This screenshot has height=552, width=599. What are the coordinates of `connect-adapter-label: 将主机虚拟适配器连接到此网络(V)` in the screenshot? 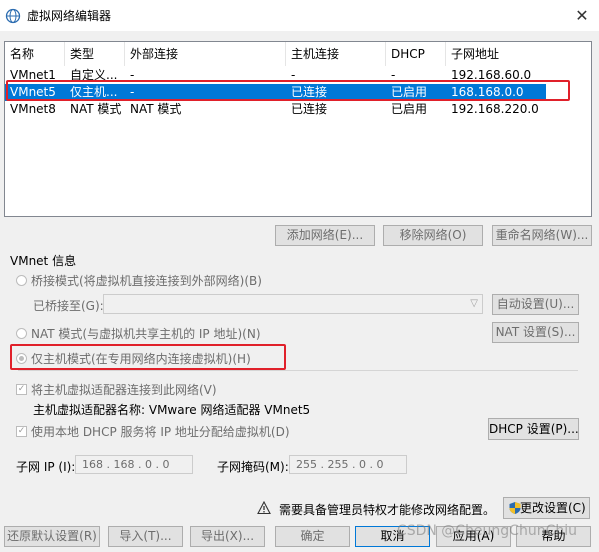 It's located at (124, 390).